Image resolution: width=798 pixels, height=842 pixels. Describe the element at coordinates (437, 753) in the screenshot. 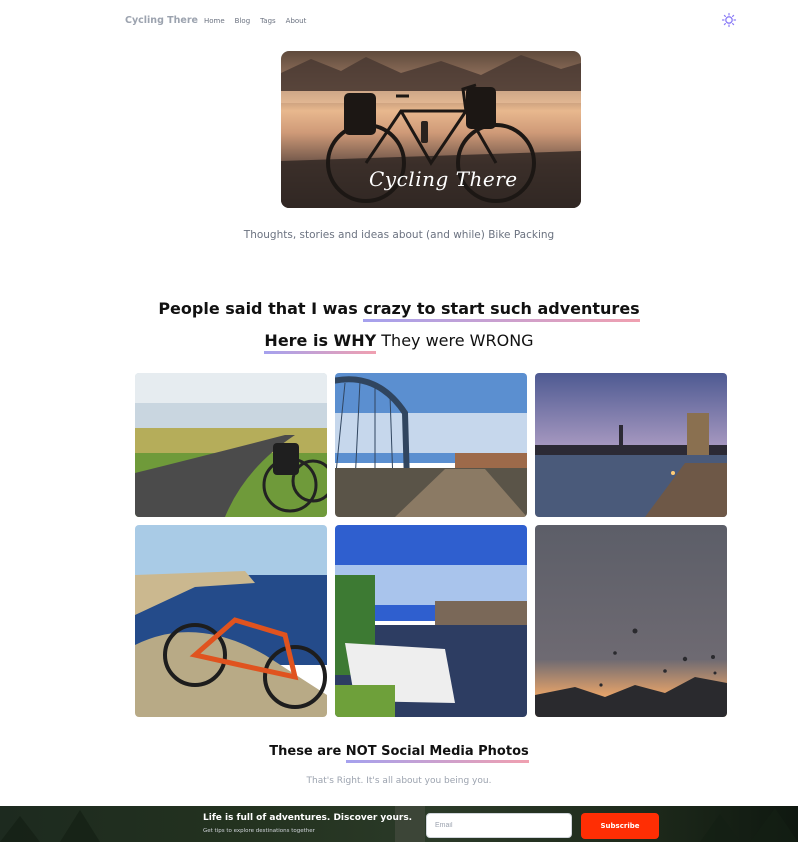

I see `closing-headline-highlight: NOT Social Media Photos` at that location.